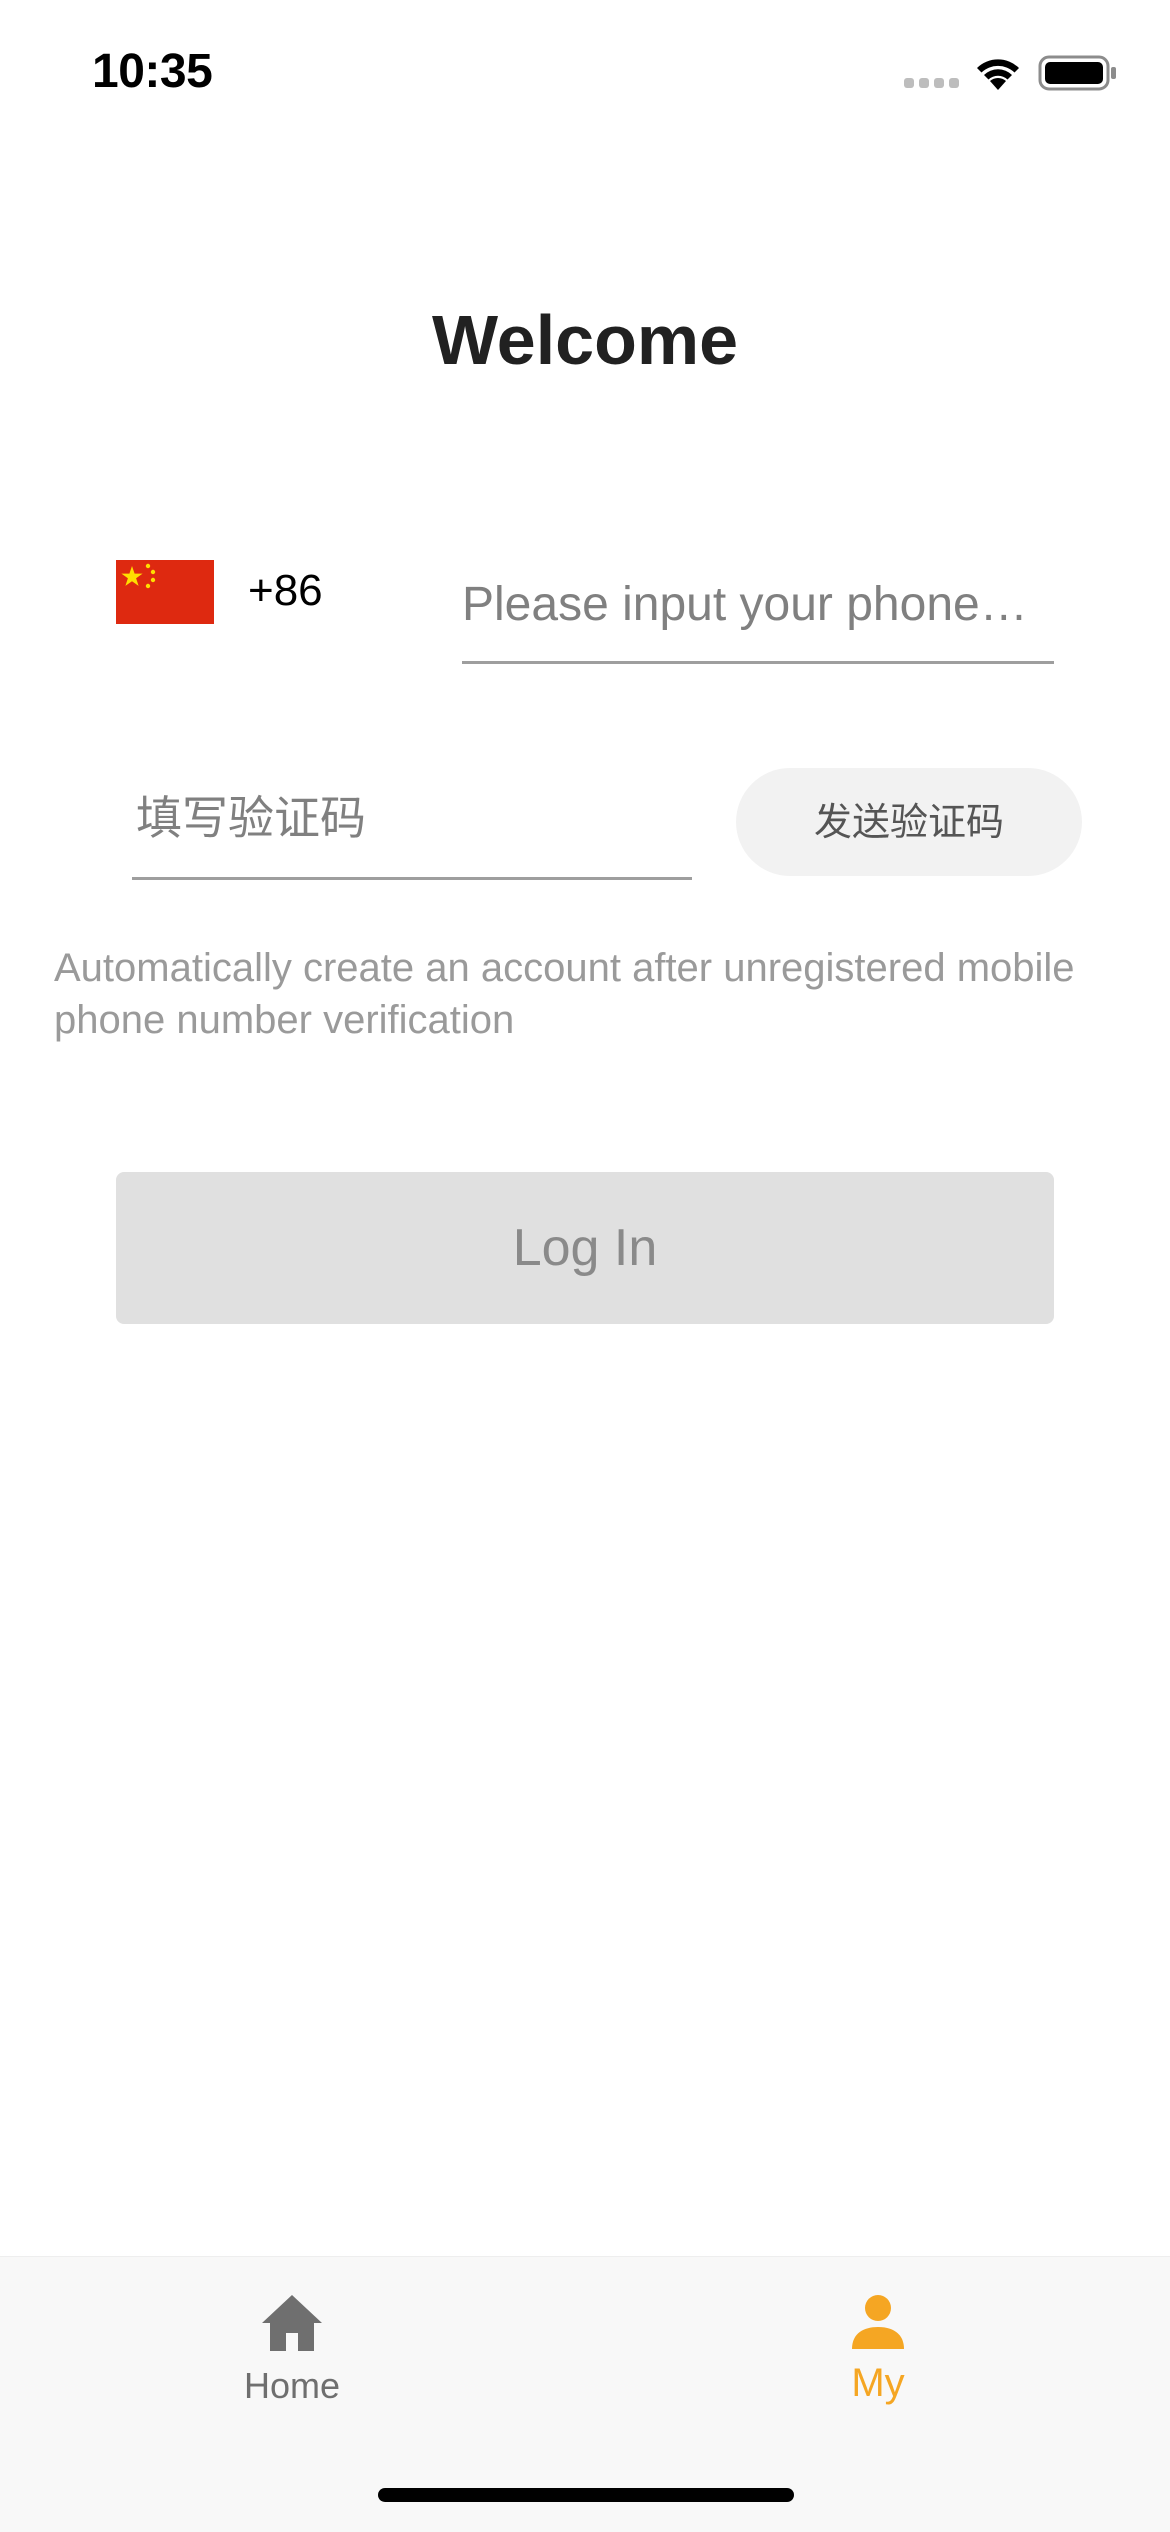 This screenshot has height=2532, width=1170. Describe the element at coordinates (292, 2323) in the screenshot. I see `home-icon` at that location.